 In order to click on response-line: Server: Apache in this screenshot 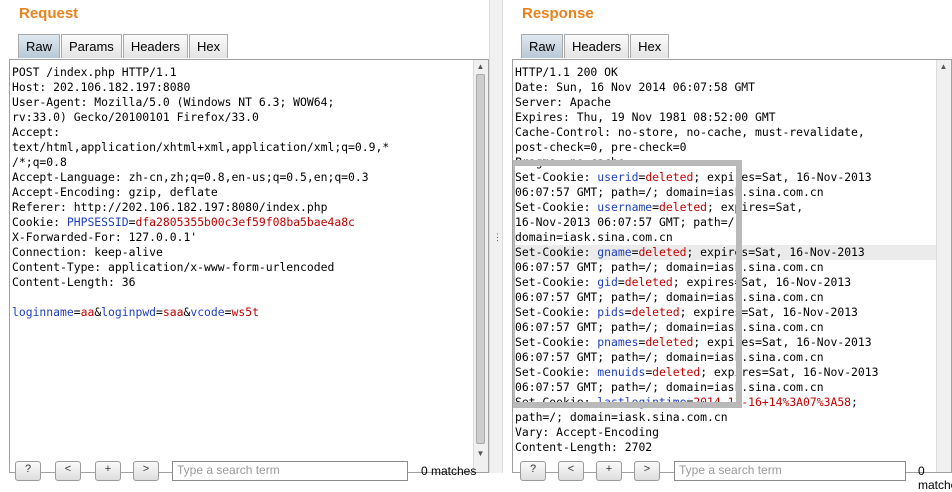, I will do `click(726, 102)`.